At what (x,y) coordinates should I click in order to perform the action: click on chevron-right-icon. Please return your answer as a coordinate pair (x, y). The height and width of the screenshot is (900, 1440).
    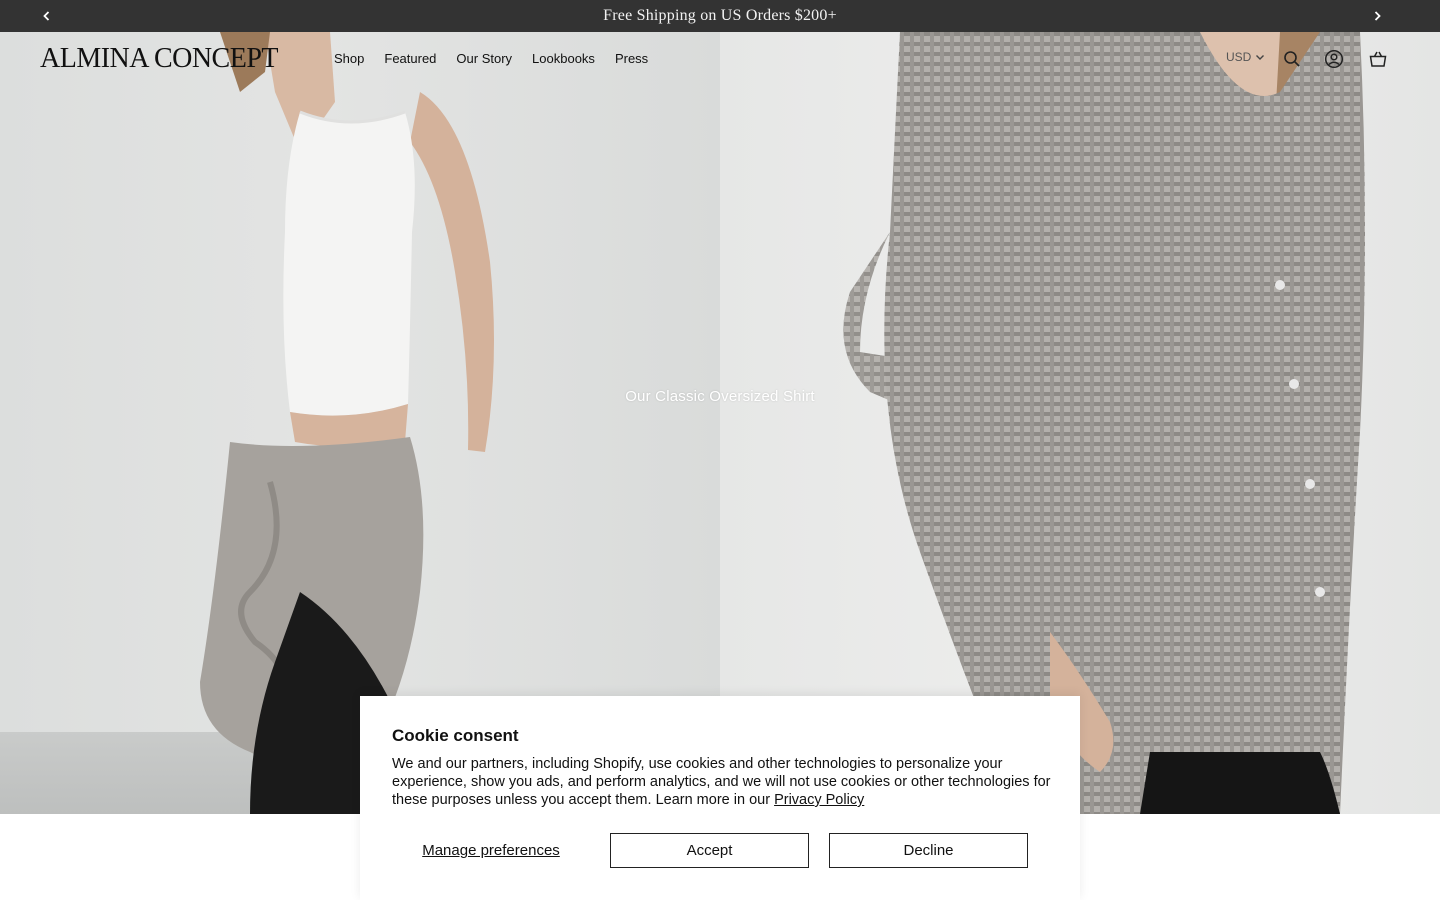
    Looking at the image, I should click on (1377, 16).